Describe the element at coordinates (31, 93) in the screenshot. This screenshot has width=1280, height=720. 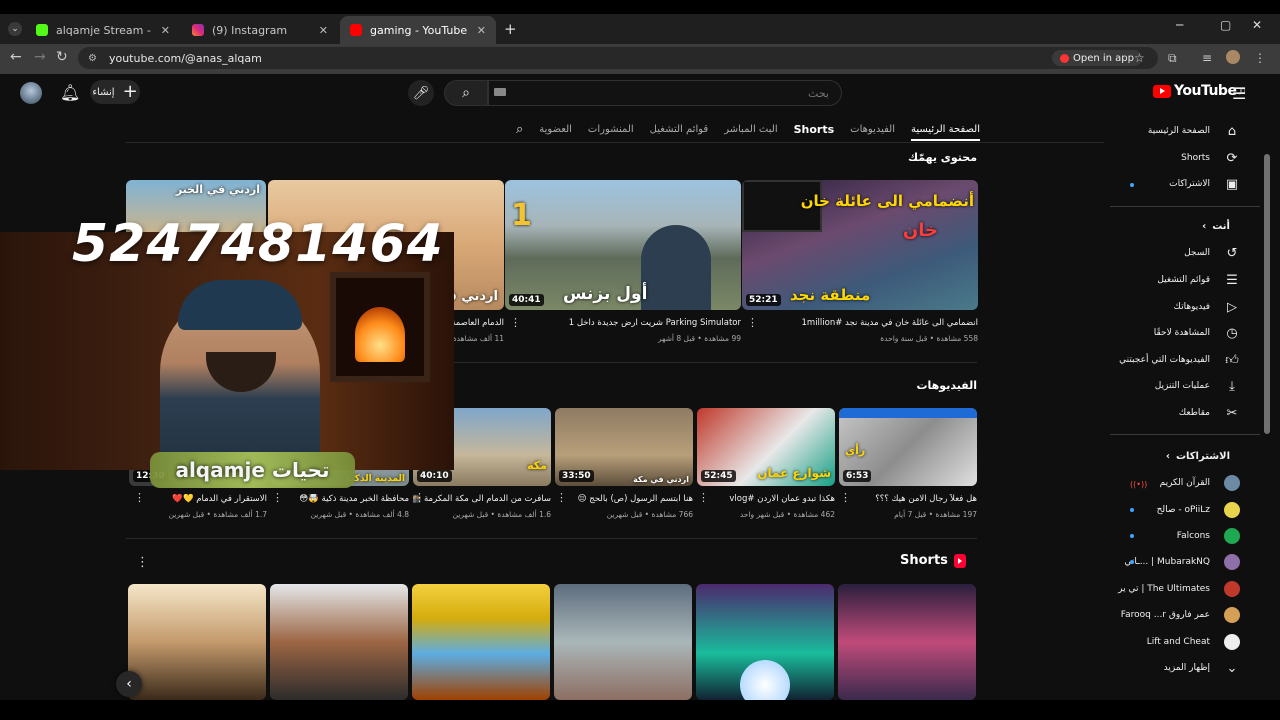
I see `account-avatar` at that location.